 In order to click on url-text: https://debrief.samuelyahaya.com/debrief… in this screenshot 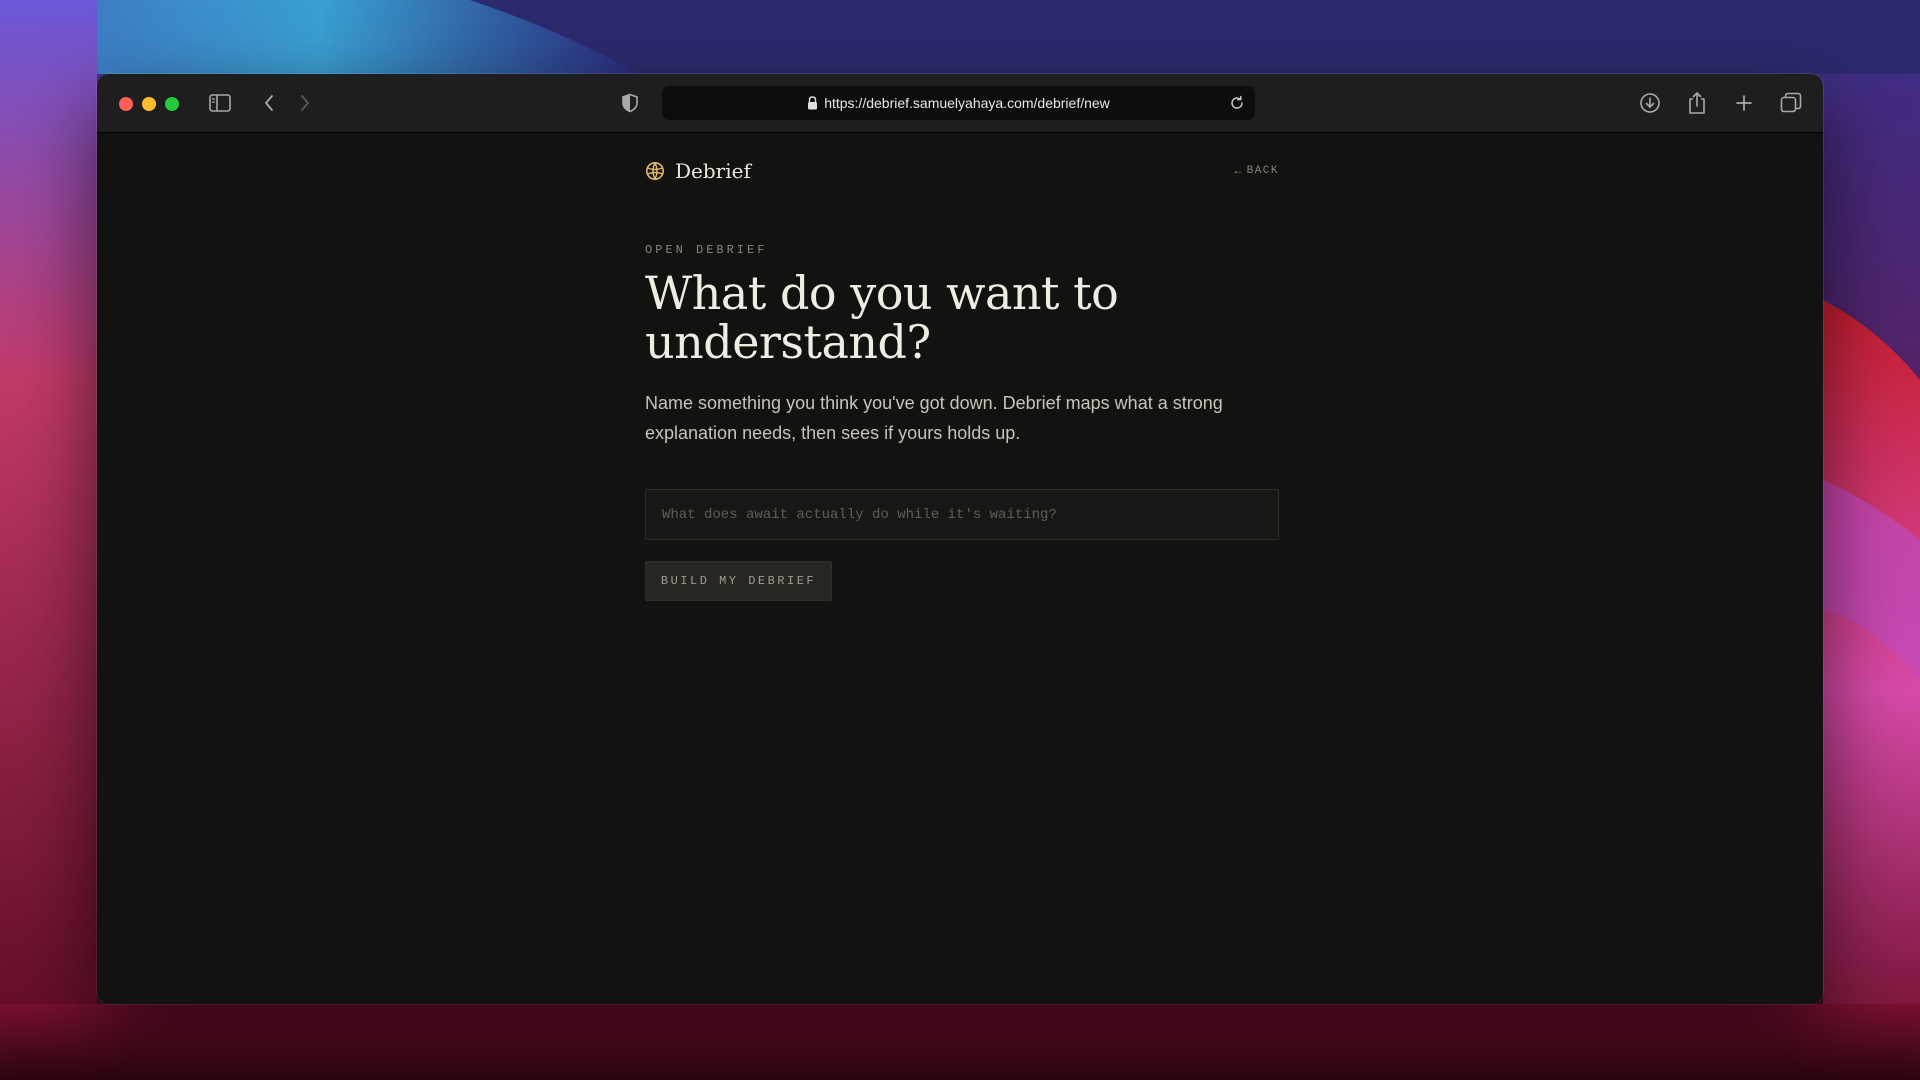, I will do `click(967, 103)`.